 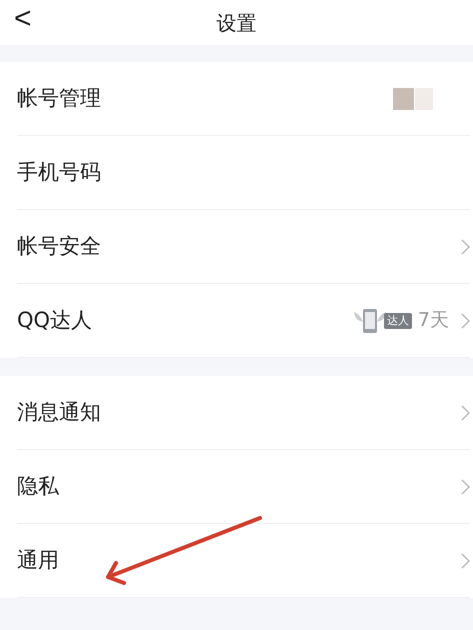 I want to click on window-title: 设置, so click(x=236, y=23).